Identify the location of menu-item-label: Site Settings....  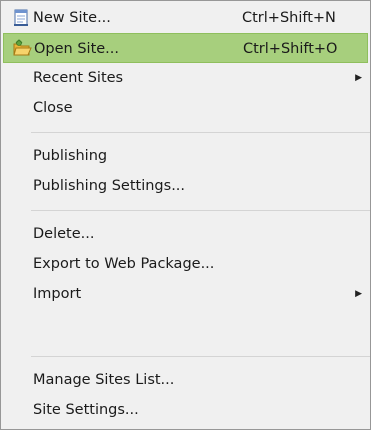
(86, 410).